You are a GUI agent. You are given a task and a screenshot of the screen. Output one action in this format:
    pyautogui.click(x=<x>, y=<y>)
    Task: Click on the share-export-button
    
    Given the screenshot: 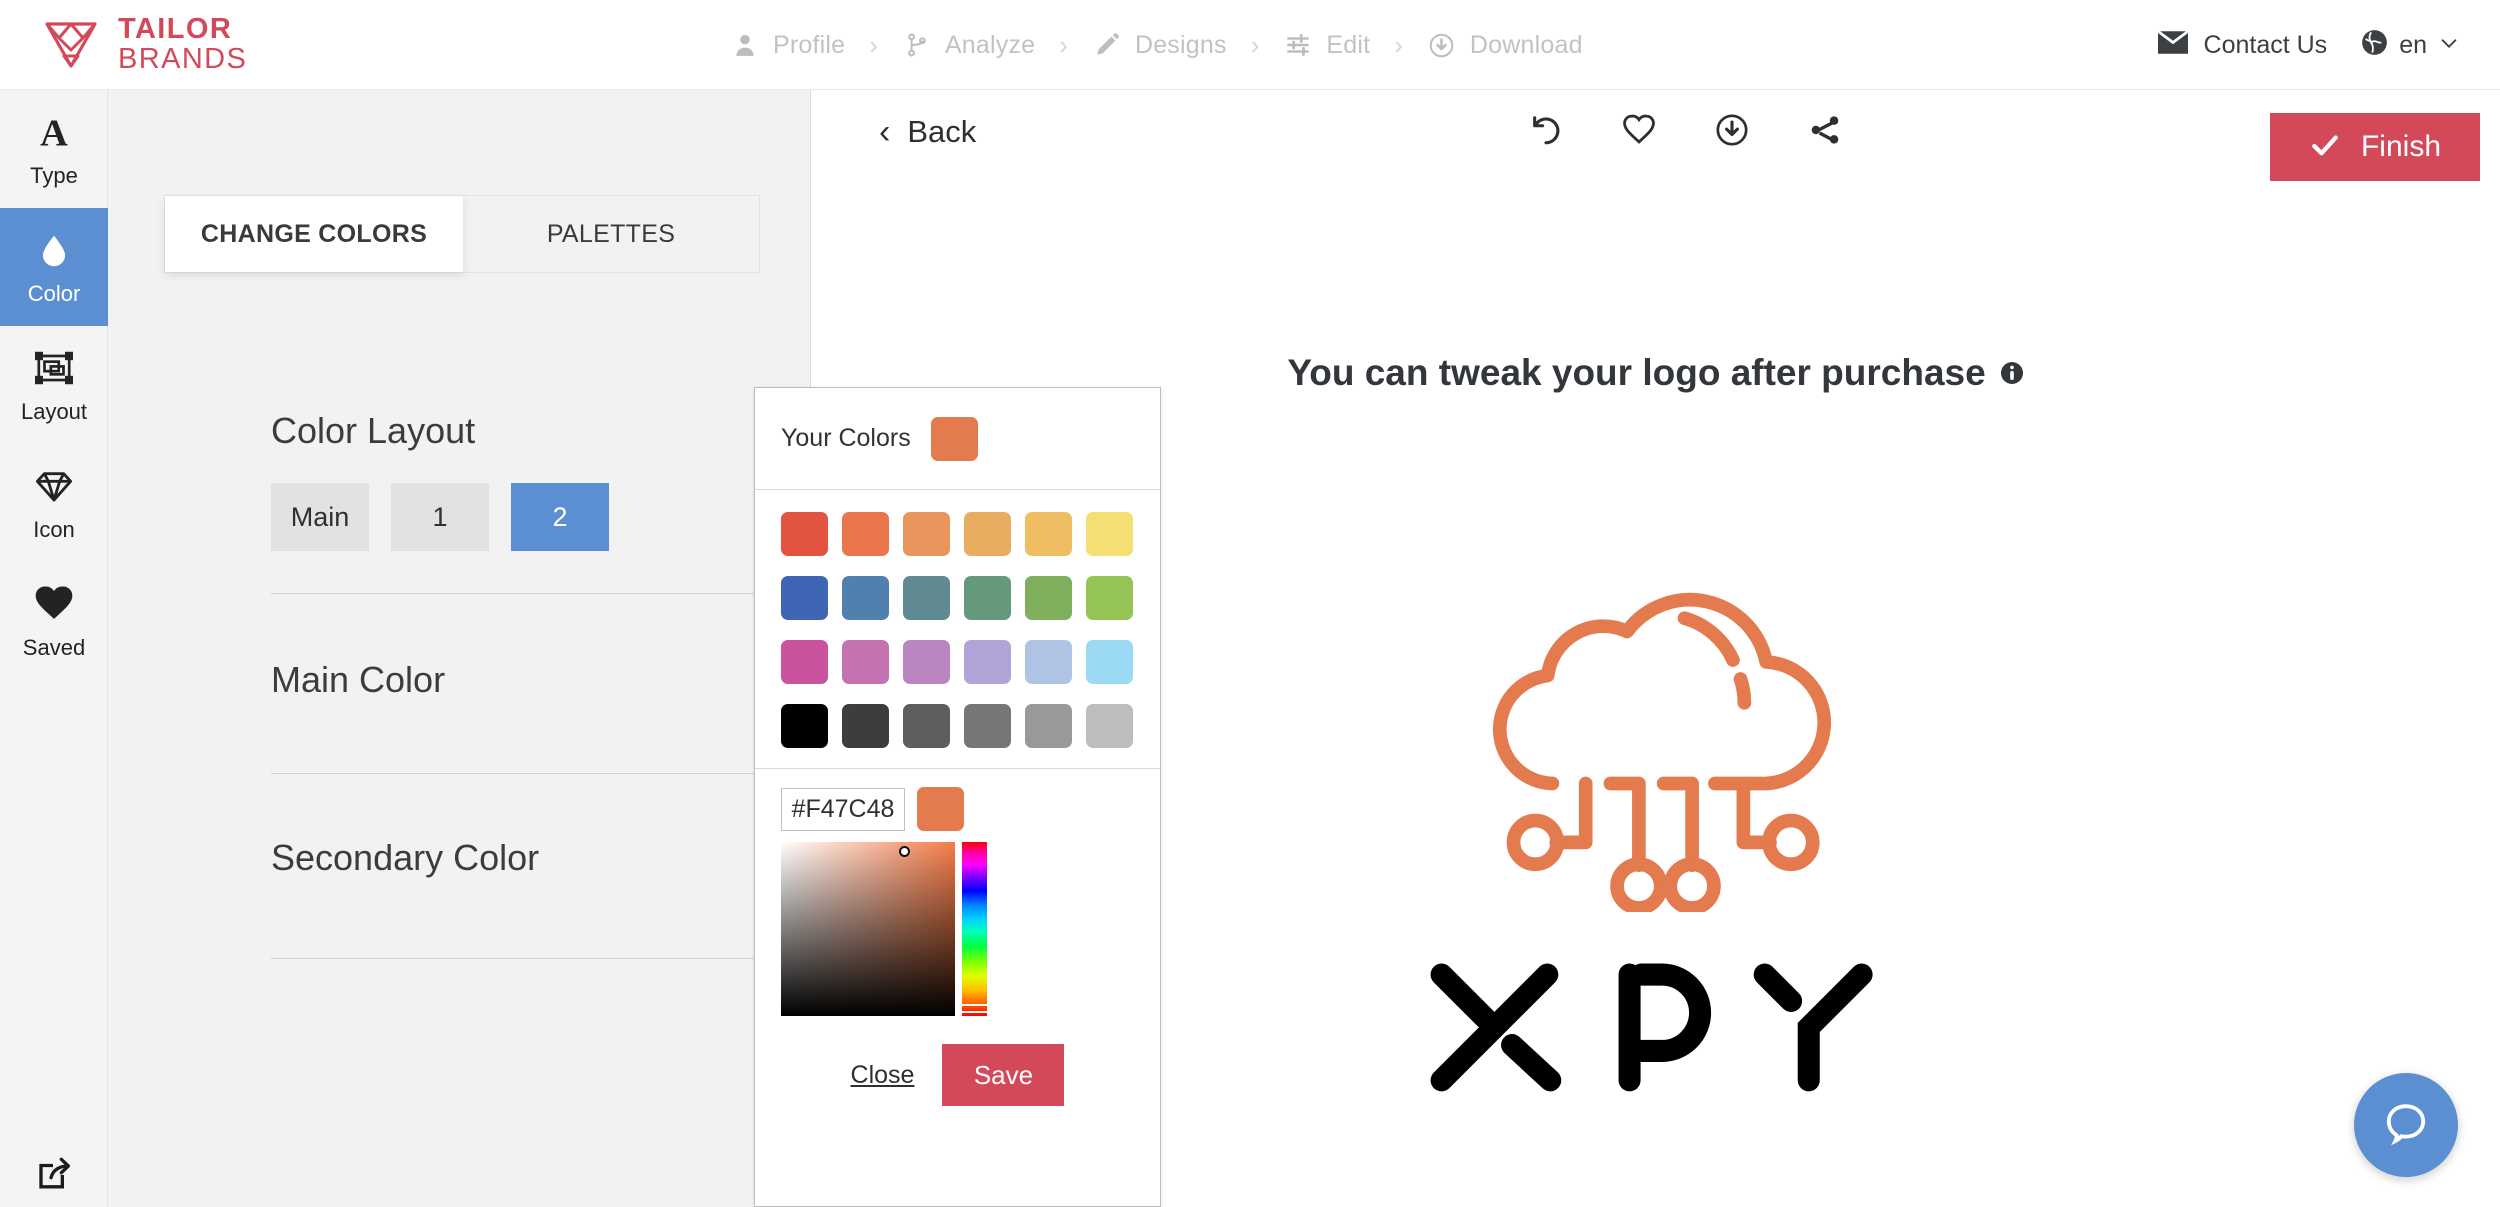 What is the action you would take?
    pyautogui.click(x=54, y=1176)
    